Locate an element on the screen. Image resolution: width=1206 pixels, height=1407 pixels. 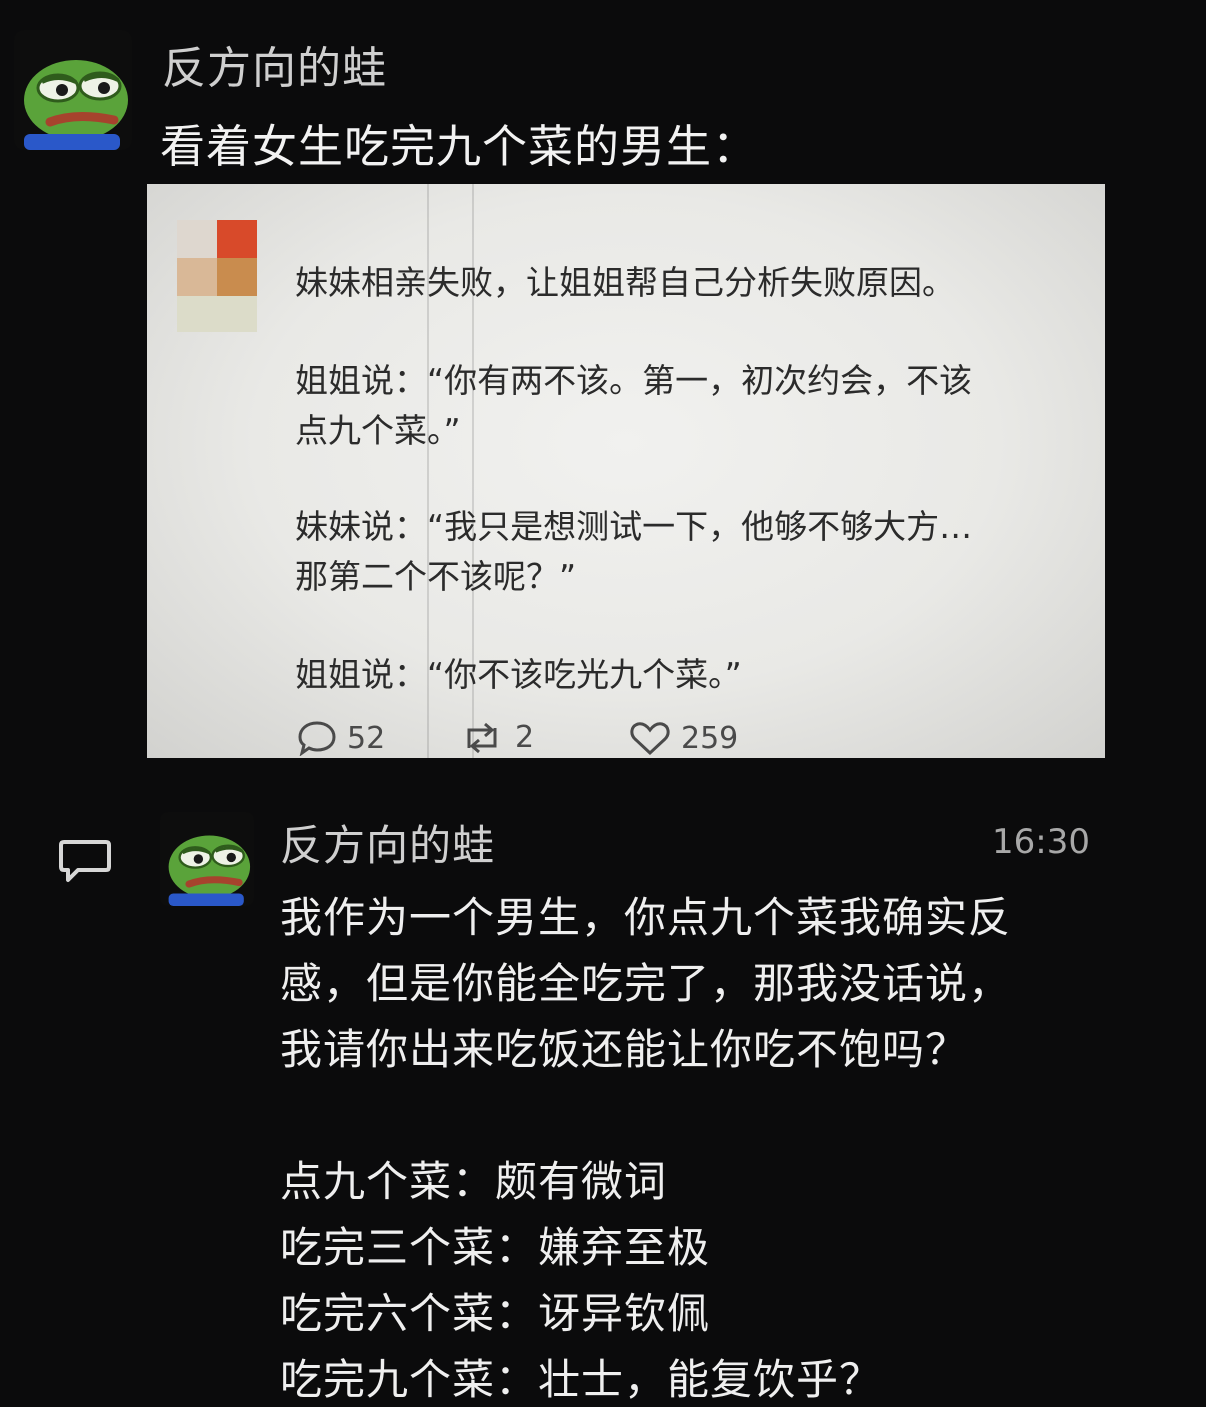
reply-text-line: 感，但是你能全吃完了，那我没话说， is located at coordinates (646, 983).